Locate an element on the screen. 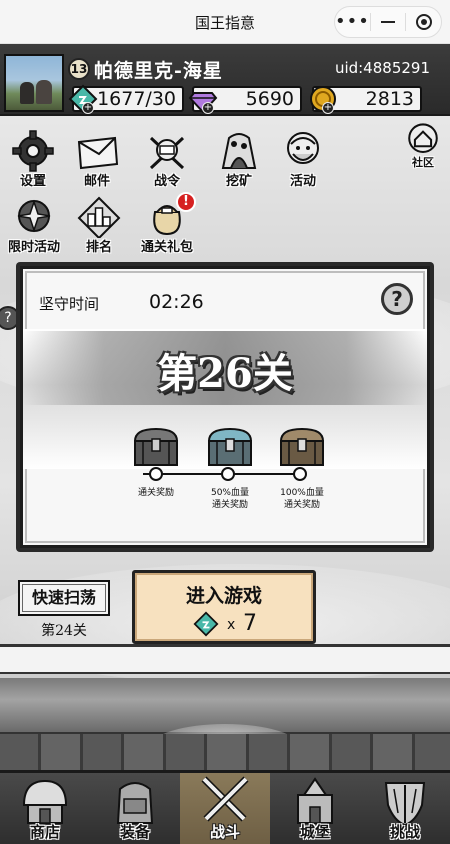 This screenshot has height=844, width=450. limited-event-button: 限时活动 is located at coordinates (34, 225).